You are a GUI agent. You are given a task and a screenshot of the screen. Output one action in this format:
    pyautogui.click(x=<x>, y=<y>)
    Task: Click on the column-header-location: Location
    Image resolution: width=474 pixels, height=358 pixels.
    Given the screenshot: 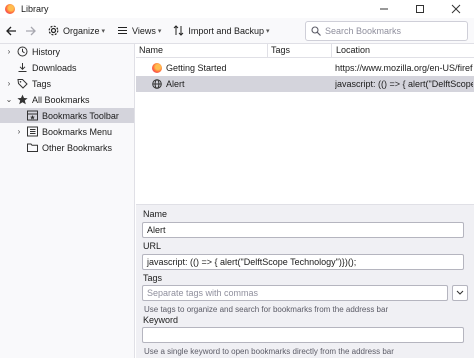 What is the action you would take?
    pyautogui.click(x=353, y=50)
    